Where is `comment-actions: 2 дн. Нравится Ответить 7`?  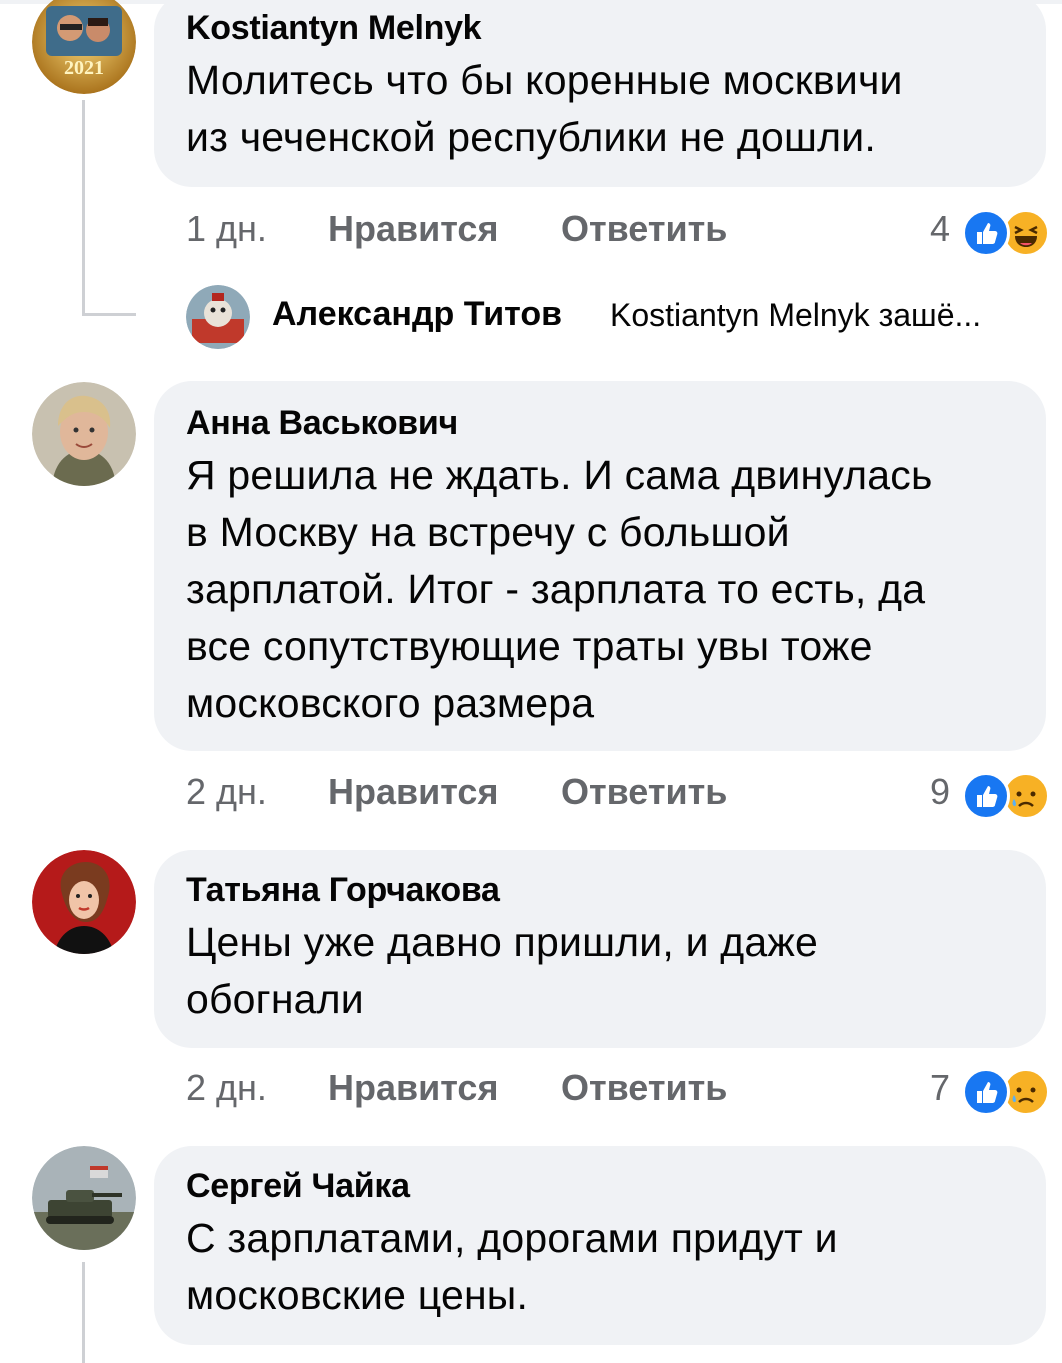 comment-actions: 2 дн. Нравится Ответить 7 is located at coordinates (618, 1089).